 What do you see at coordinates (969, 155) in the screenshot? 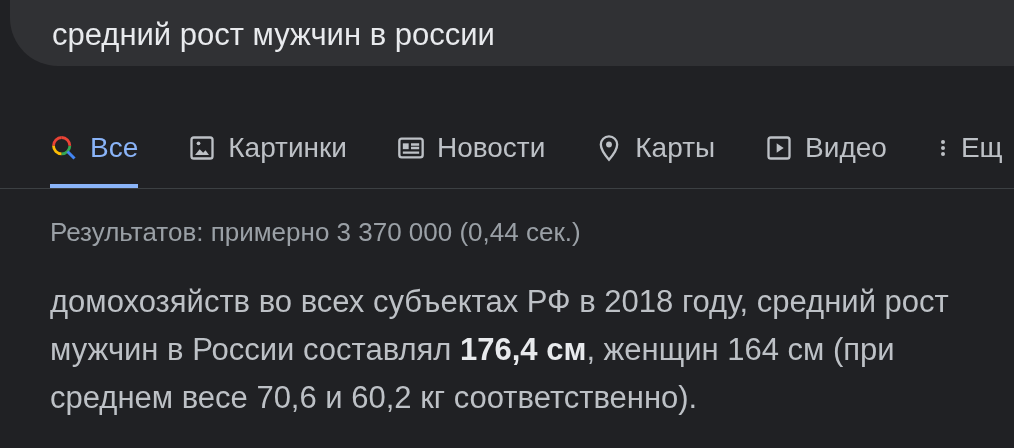
I see `tab: Ещ` at bounding box center [969, 155].